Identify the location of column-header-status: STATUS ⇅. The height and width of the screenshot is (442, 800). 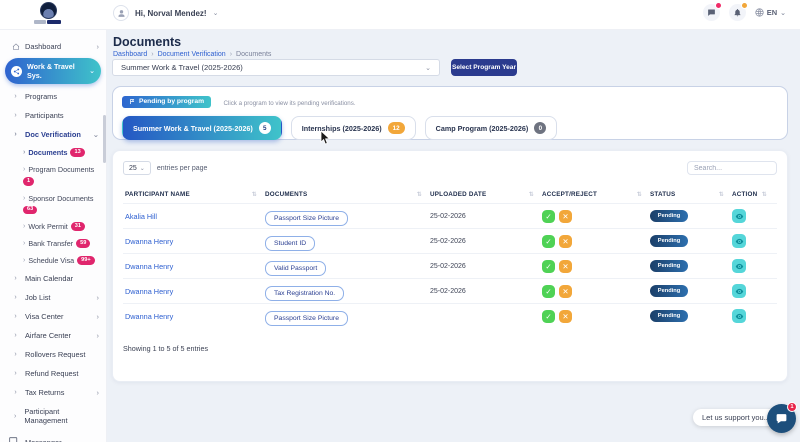
(691, 194).